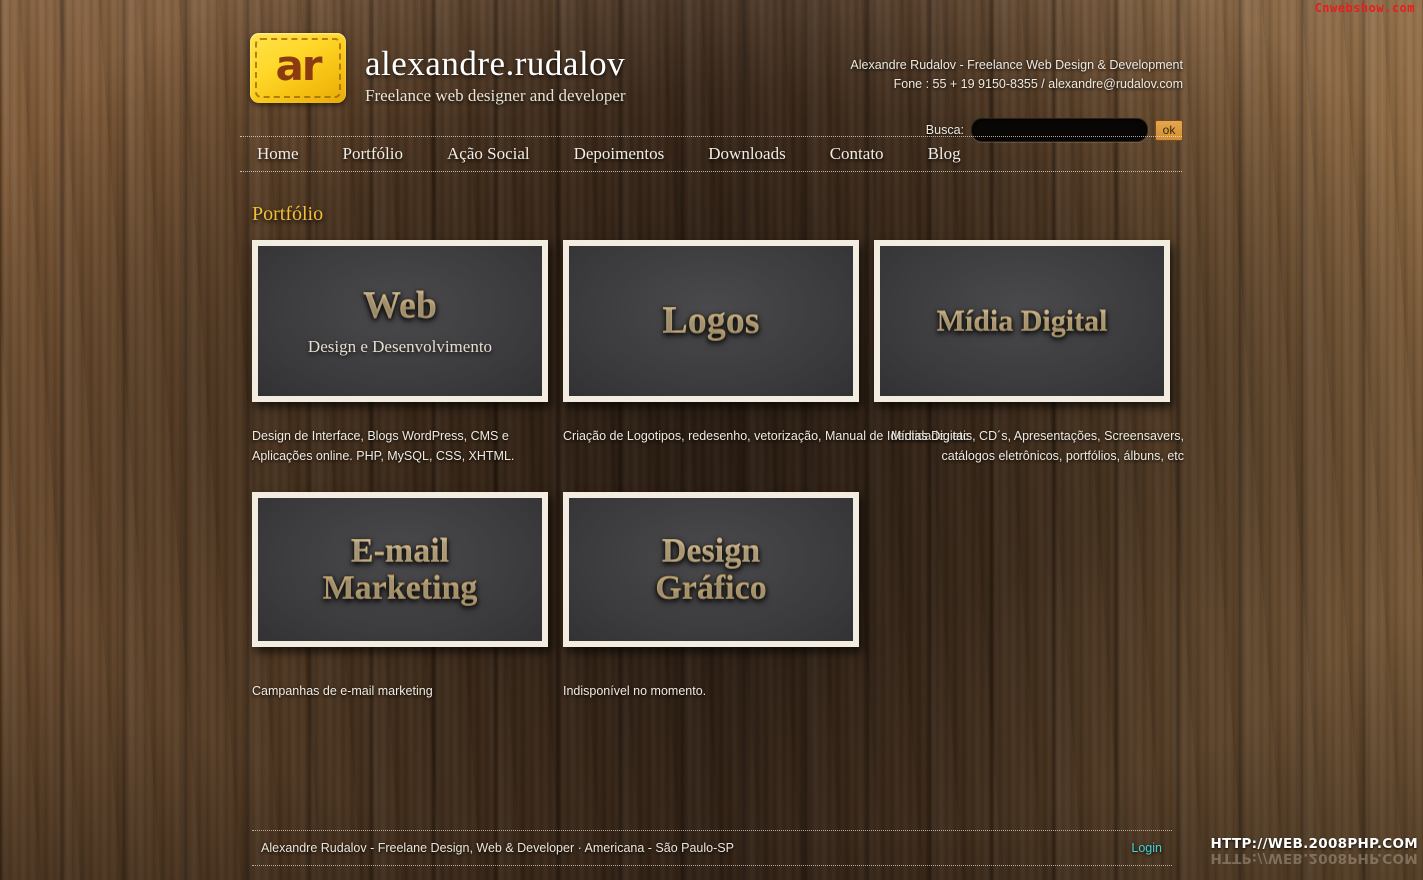 The width and height of the screenshot is (1423, 880). I want to click on nav-item-depoimentos: Depoimentos, so click(619, 154).